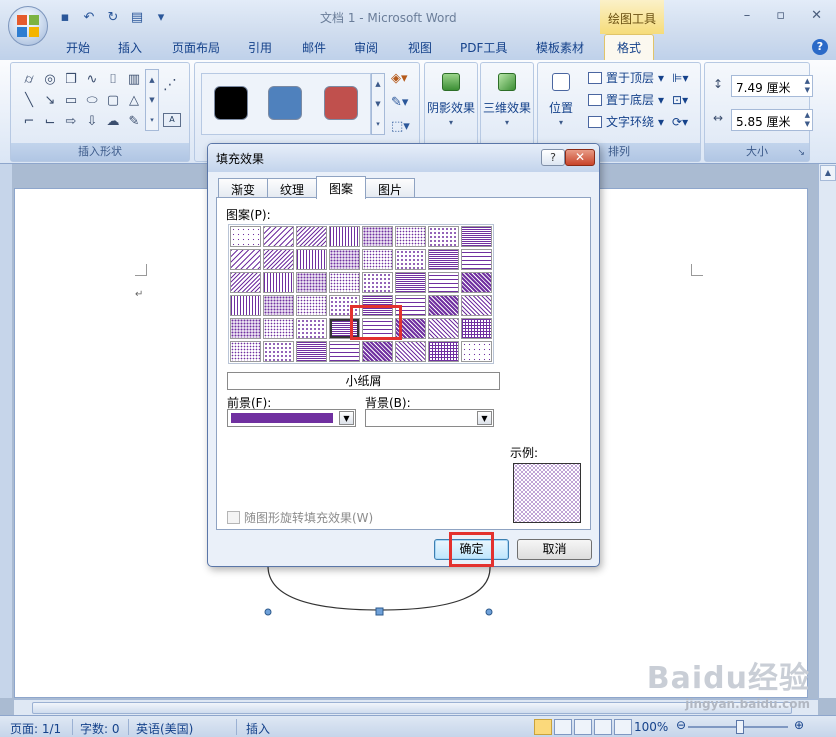  What do you see at coordinates (134, 79) in the screenshot?
I see `frame-shape-icon: ▥` at bounding box center [134, 79].